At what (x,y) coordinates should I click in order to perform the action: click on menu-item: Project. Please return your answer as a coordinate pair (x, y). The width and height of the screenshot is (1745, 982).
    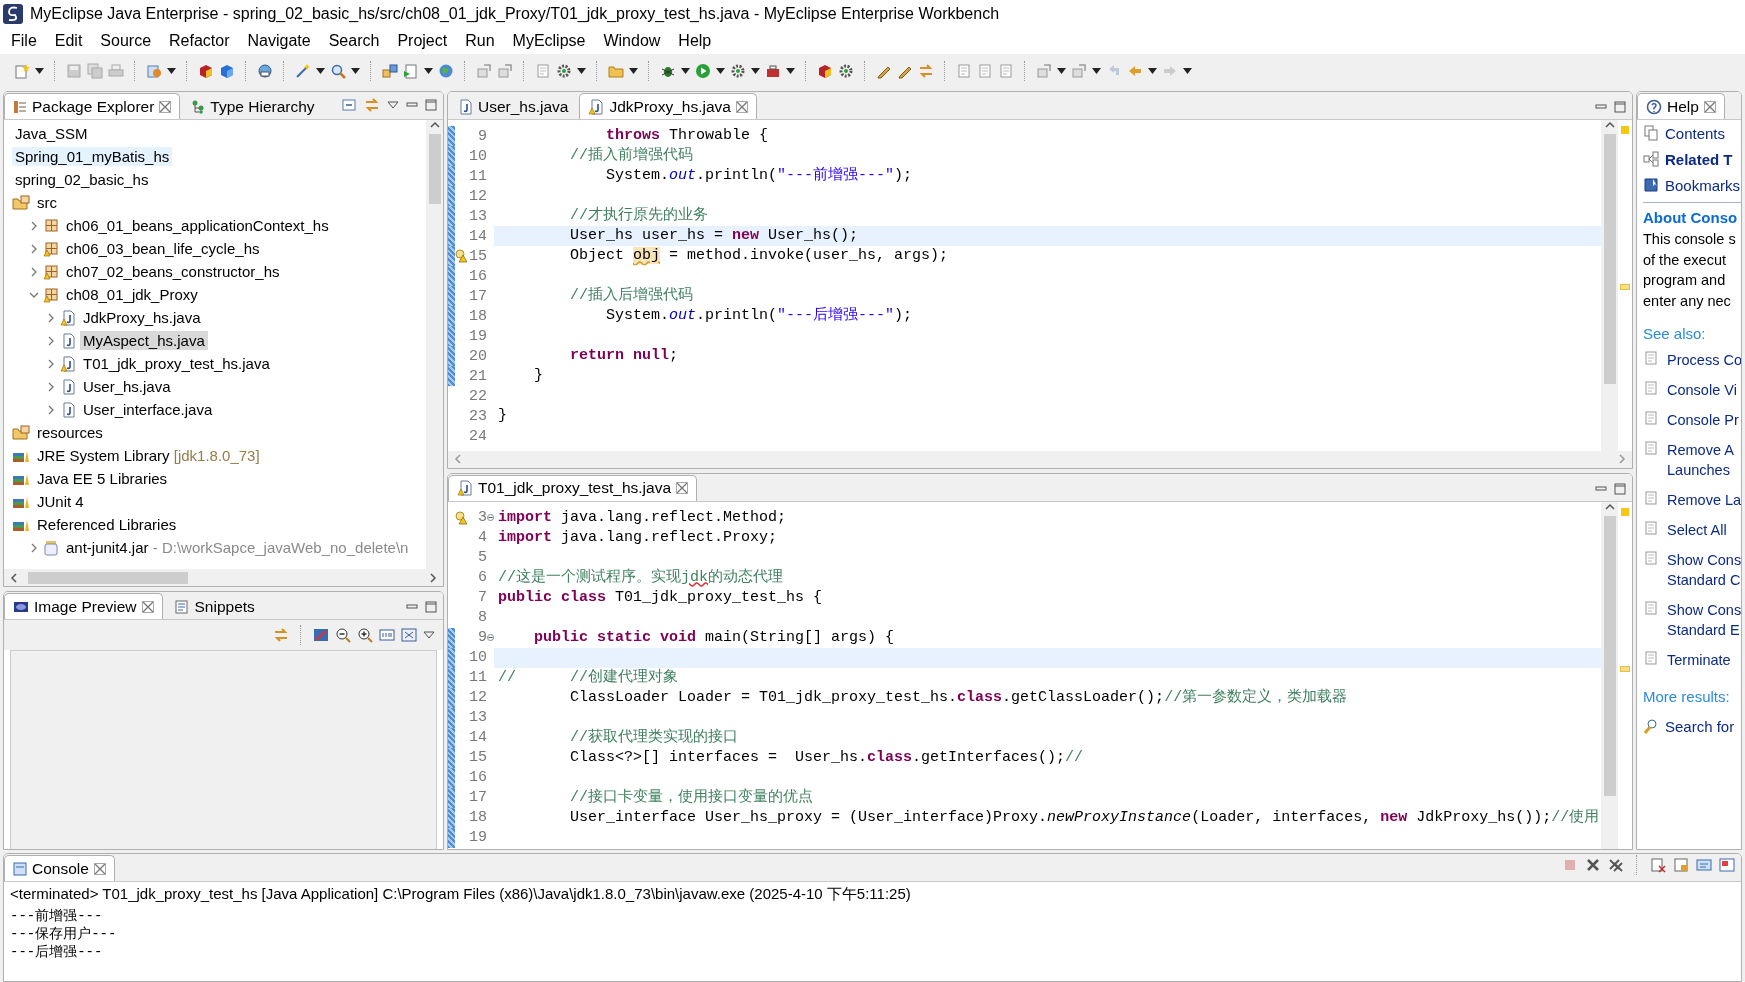
    Looking at the image, I should click on (422, 41).